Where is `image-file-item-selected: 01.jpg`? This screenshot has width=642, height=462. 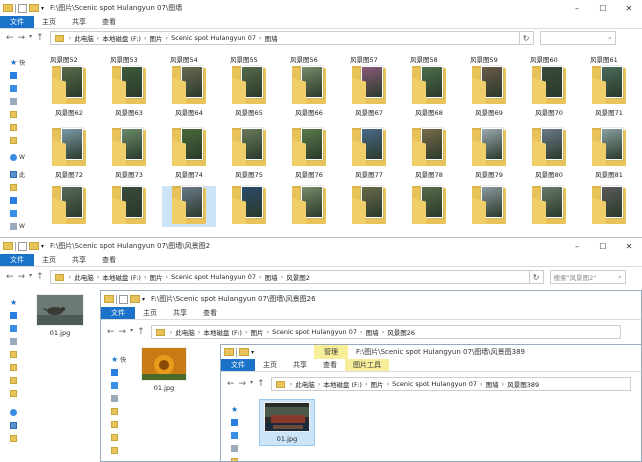 image-file-item-selected: 01.jpg is located at coordinates (287, 422).